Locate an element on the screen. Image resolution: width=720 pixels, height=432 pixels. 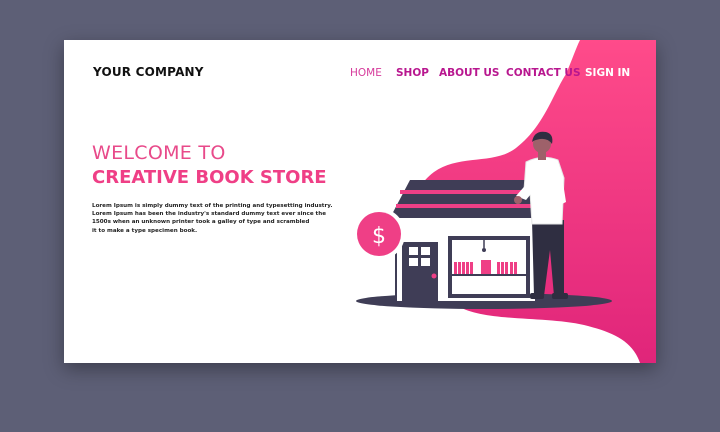
books-on-shelf is located at coordinates (485, 267).